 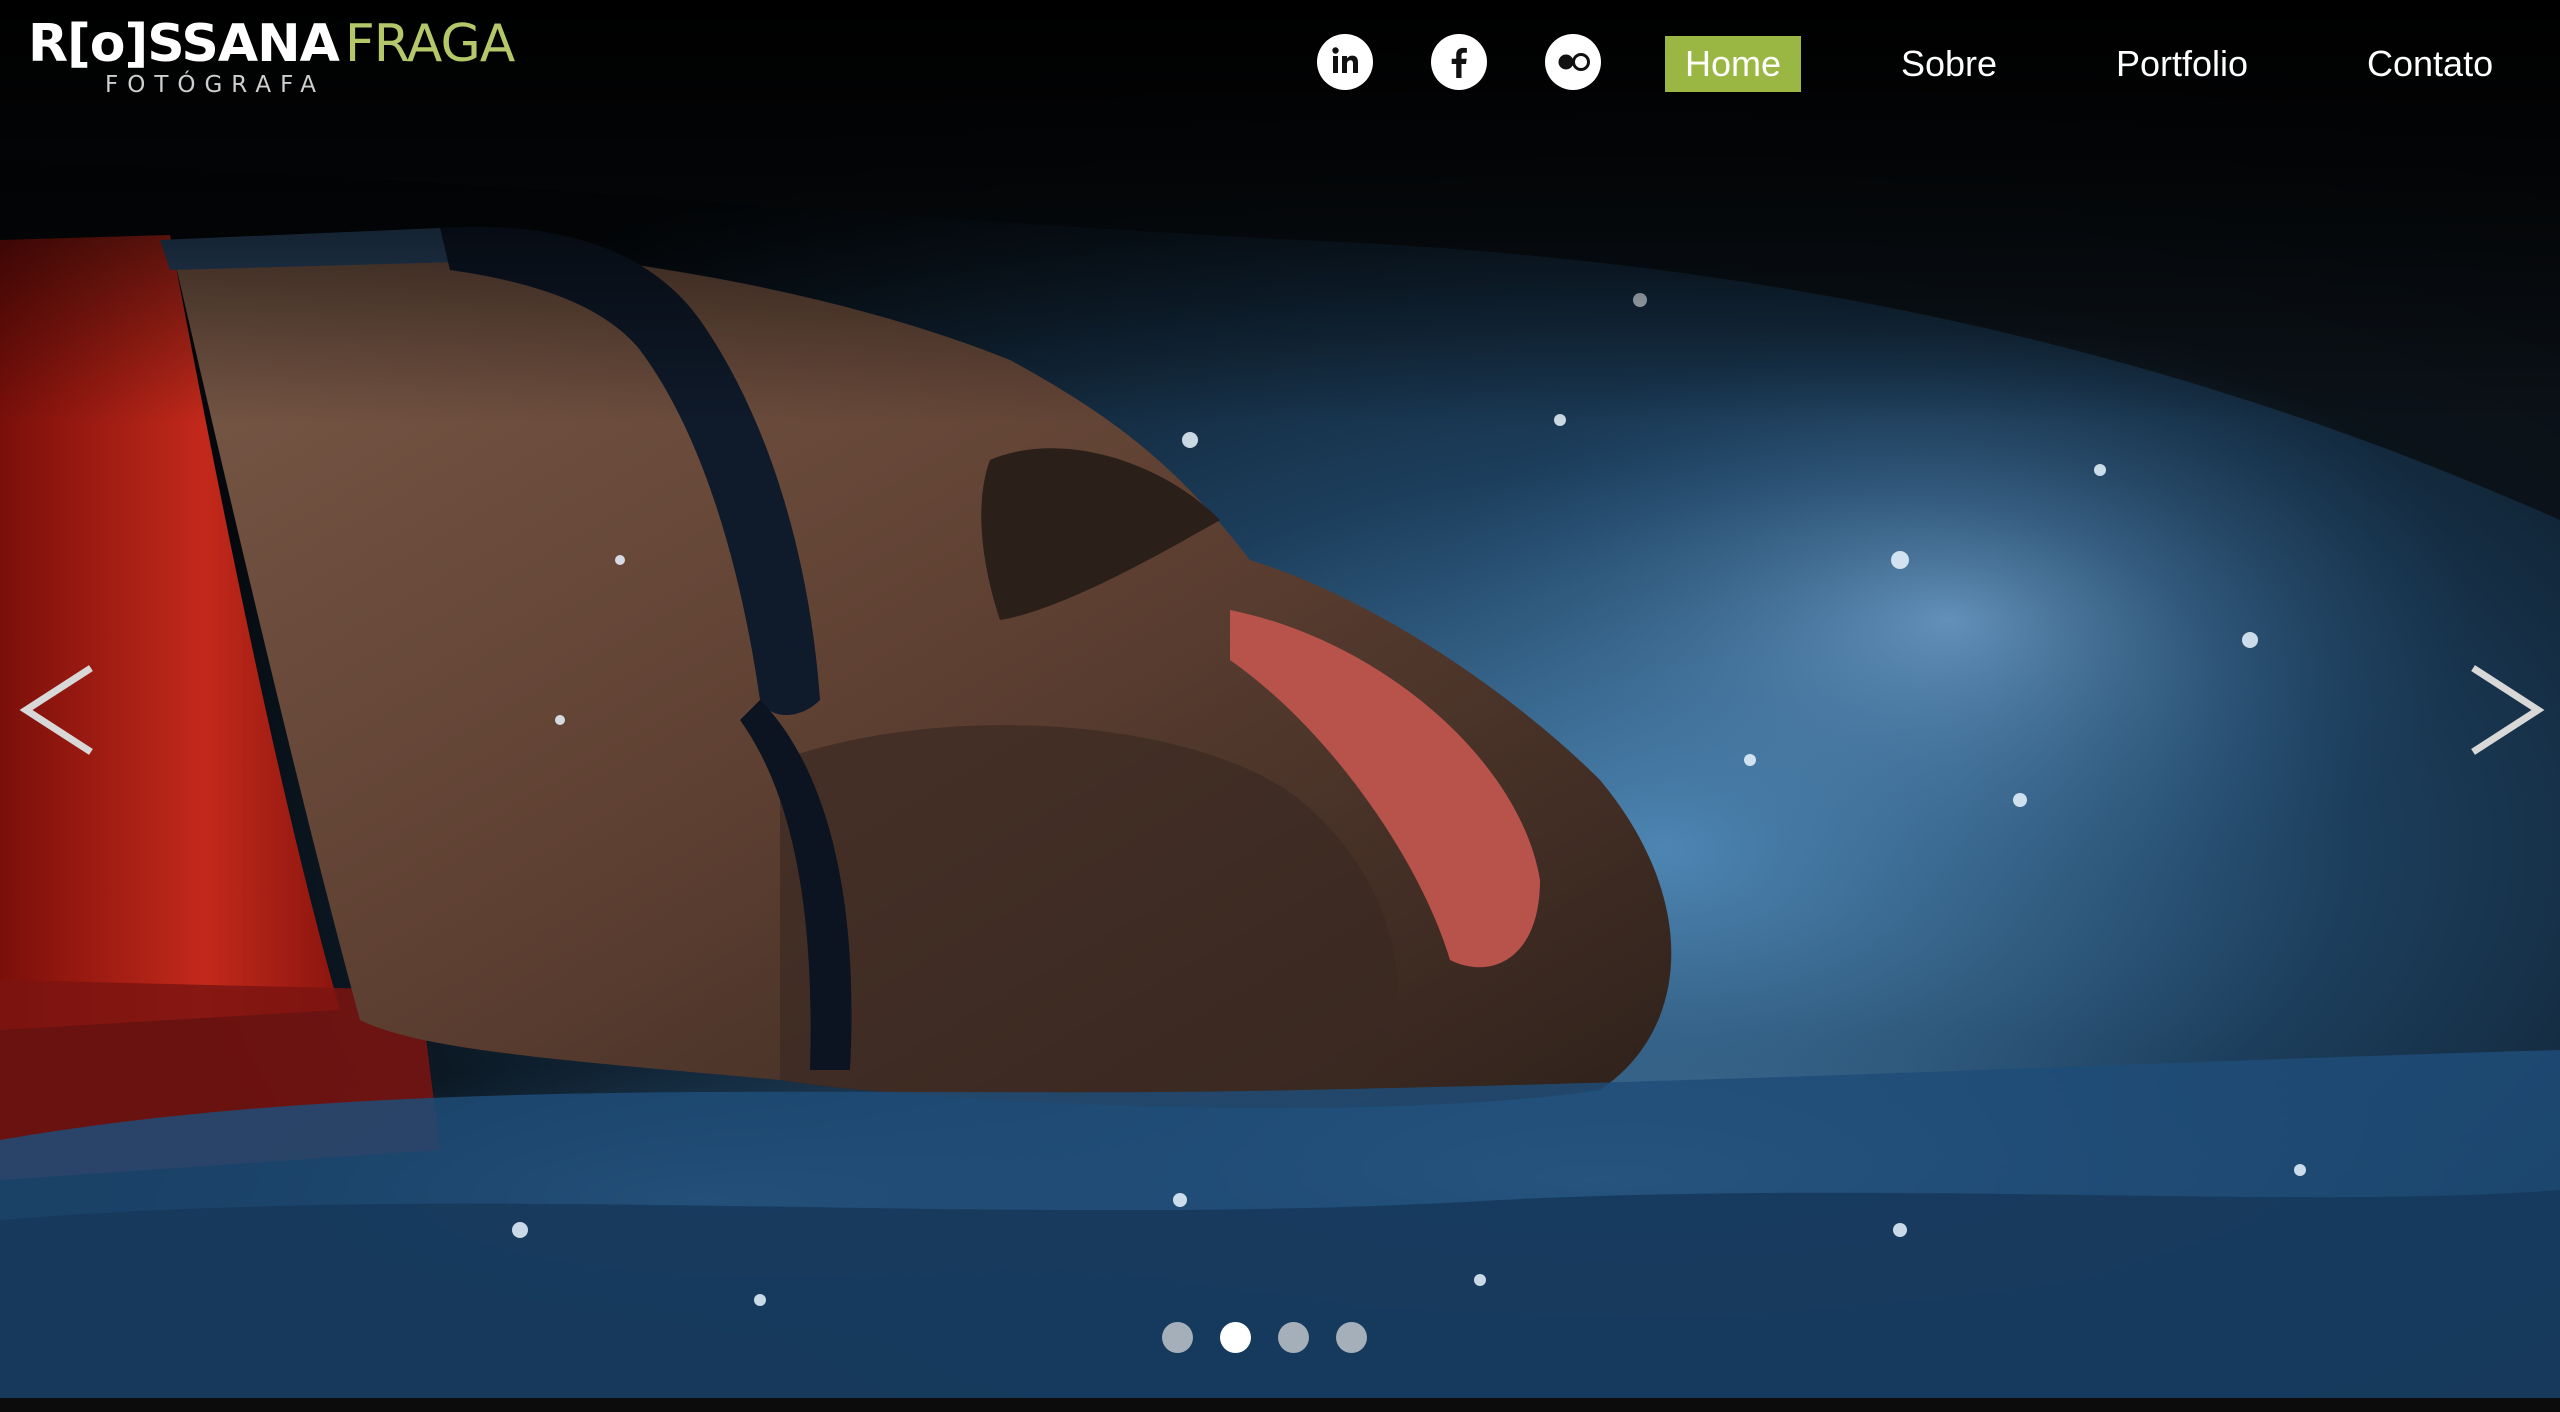 I want to click on nav-contato-label: Contato, so click(x=2430, y=63).